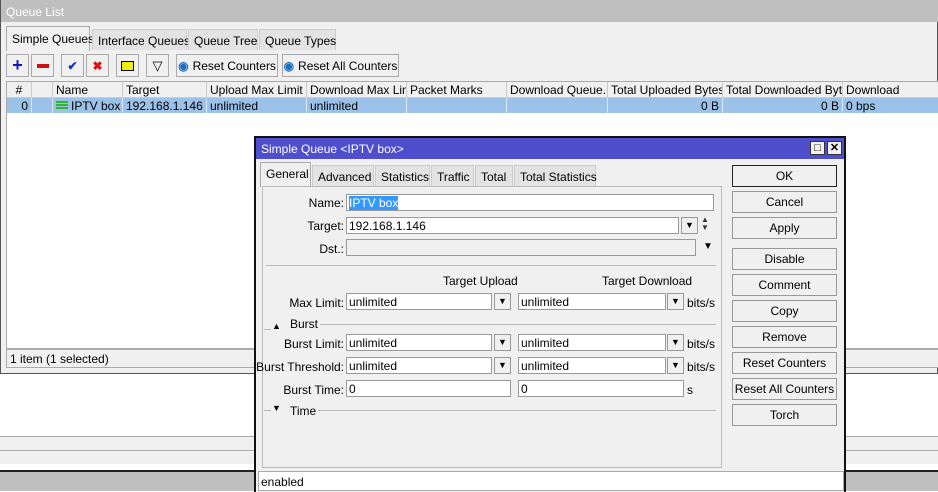 This screenshot has height=492, width=938. I want to click on dialog-title: Simple Queue <IPTV box>, so click(550, 148).